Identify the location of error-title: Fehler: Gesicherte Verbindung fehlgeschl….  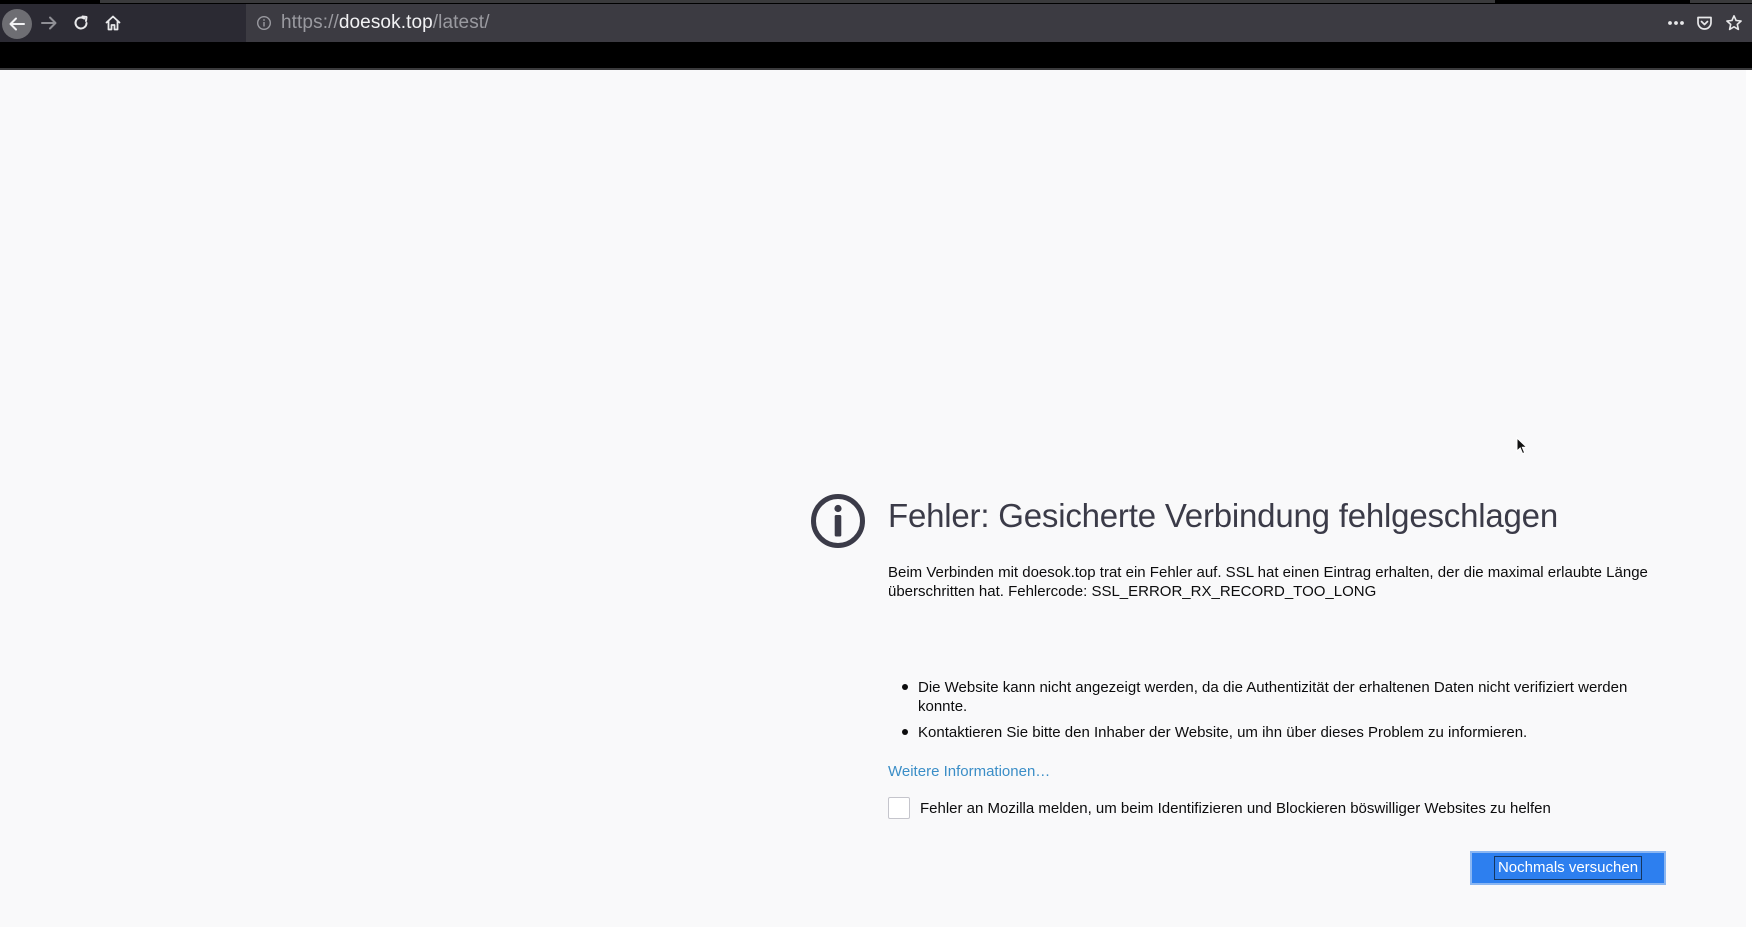
(1223, 515).